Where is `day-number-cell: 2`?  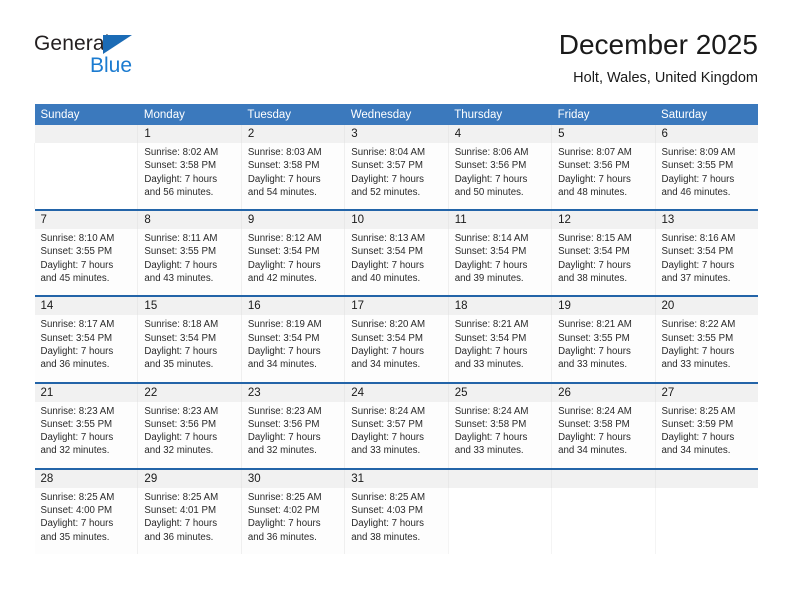
day-number-cell: 2 is located at coordinates (292, 134).